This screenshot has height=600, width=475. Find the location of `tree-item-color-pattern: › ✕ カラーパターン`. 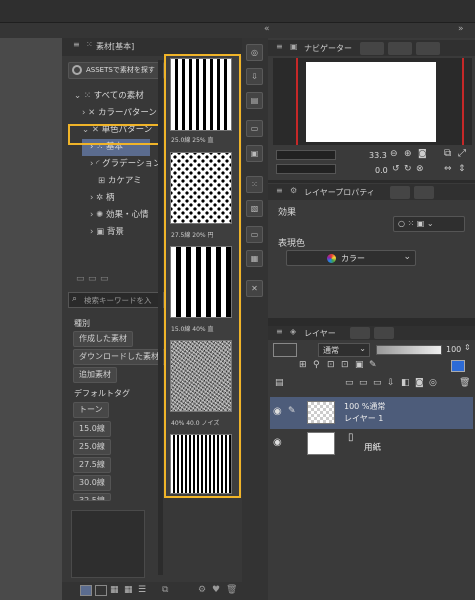

tree-item-color-pattern: › ✕ カラーパターン is located at coordinates (116, 113).